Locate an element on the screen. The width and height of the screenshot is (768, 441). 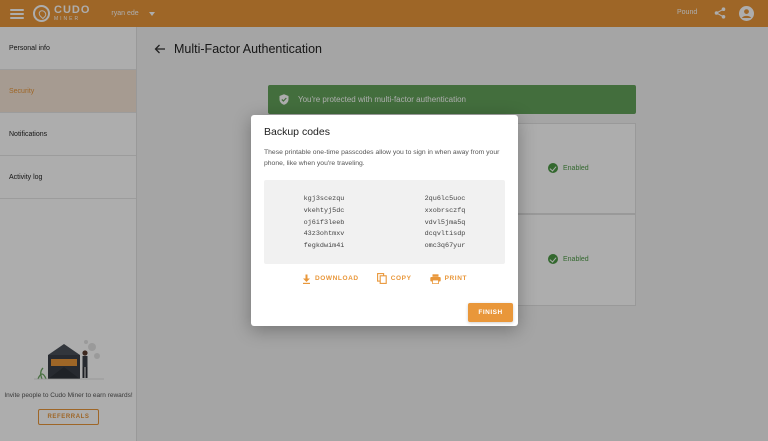
backup-code: fegkdwim4i is located at coordinates (324, 246).